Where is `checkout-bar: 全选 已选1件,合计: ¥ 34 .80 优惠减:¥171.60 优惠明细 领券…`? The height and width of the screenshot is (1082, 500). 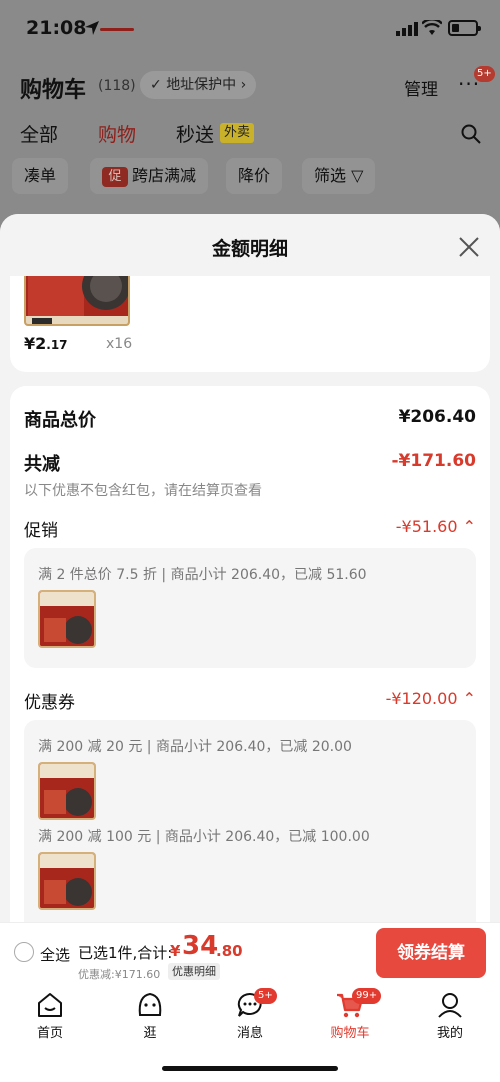
checkout-bar: 全选 已选1件,合计: ¥ 34 .80 优惠减:¥171.60 优惠明细 领券… is located at coordinates (250, 953).